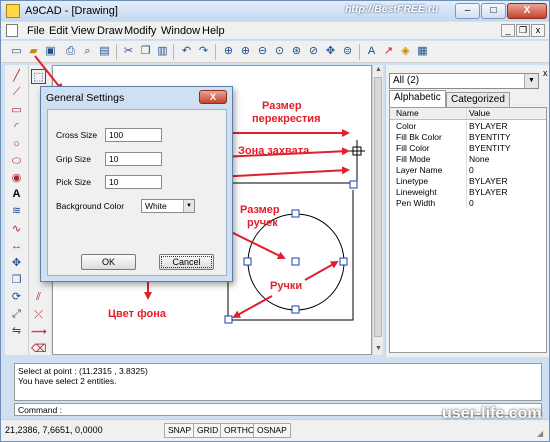 This screenshot has height=442, width=550. I want to click on menu-edit: Edit, so click(58, 31).